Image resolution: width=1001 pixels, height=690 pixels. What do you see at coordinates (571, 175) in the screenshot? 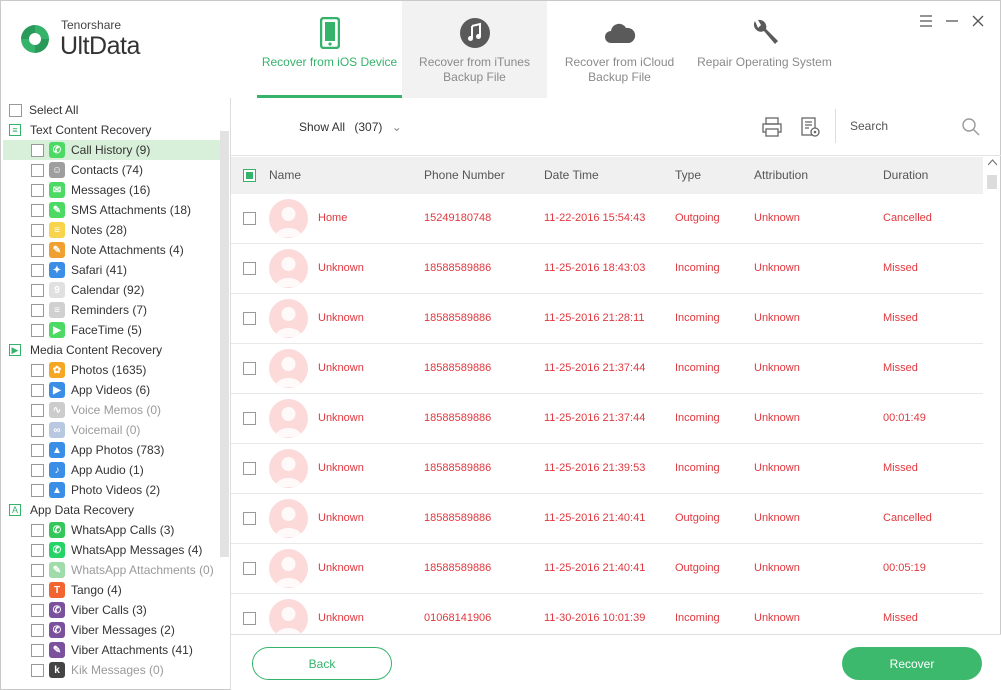
I see `col-datetime: Date Time` at bounding box center [571, 175].